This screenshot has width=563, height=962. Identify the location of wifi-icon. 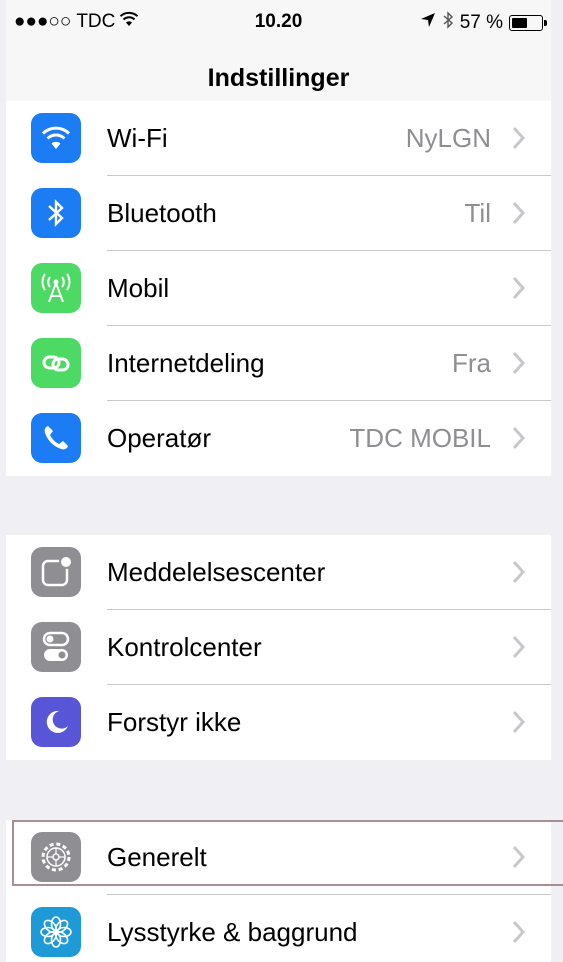
(56, 138).